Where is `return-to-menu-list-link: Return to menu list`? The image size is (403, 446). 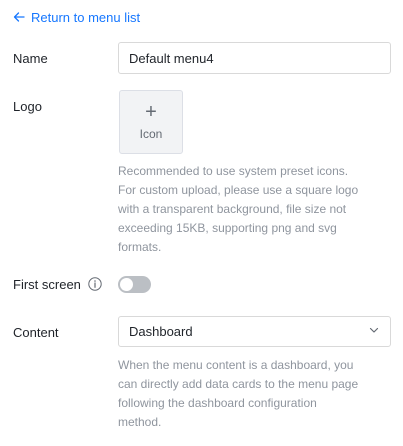 return-to-menu-list-link: Return to menu list is located at coordinates (76, 17).